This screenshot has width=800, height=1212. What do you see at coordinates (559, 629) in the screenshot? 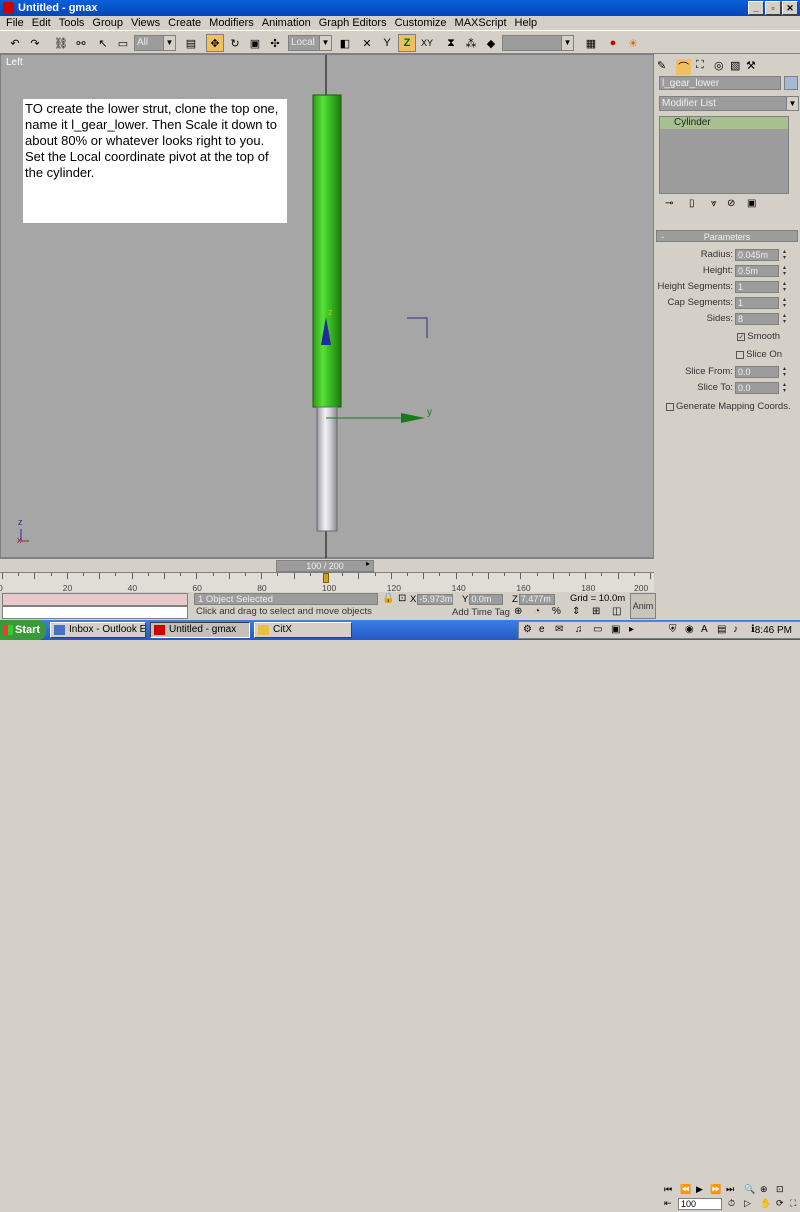
I see `tray-outlook-icon: ✉` at bounding box center [559, 629].